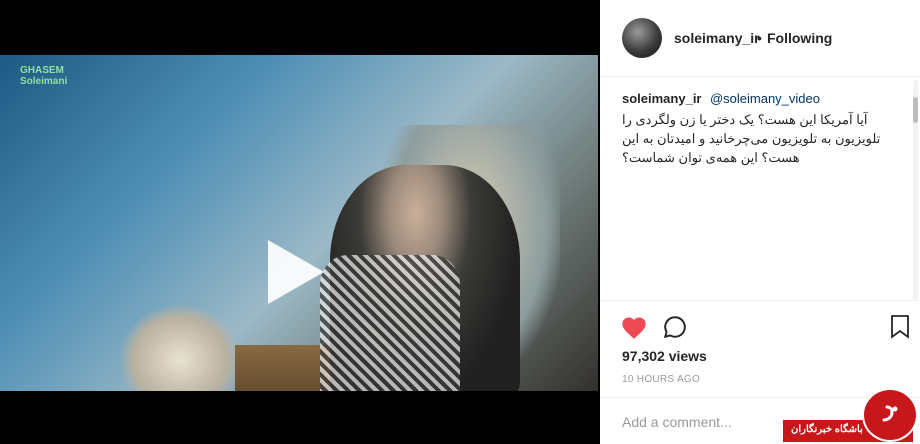  Describe the element at coordinates (900, 327) in the screenshot. I see `bookmark-icon` at that location.